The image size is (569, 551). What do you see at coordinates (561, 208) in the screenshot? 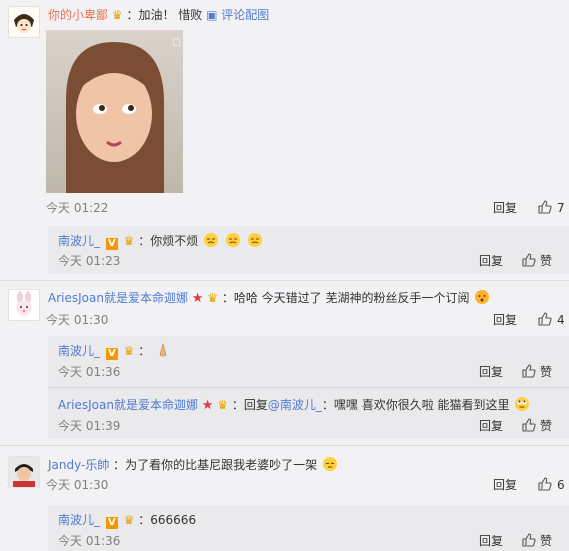
I see `like-count: 7` at bounding box center [561, 208].